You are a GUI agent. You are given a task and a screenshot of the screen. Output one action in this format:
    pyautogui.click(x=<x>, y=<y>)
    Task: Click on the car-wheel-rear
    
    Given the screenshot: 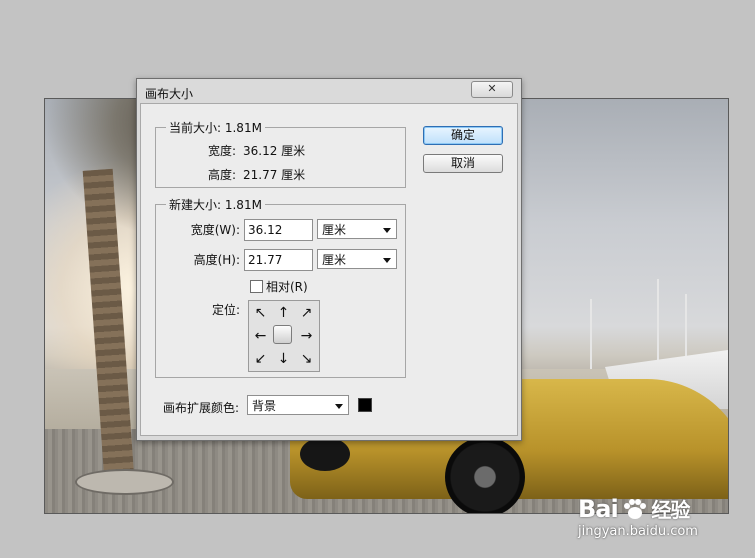 What is the action you would take?
    pyautogui.click(x=485, y=475)
    